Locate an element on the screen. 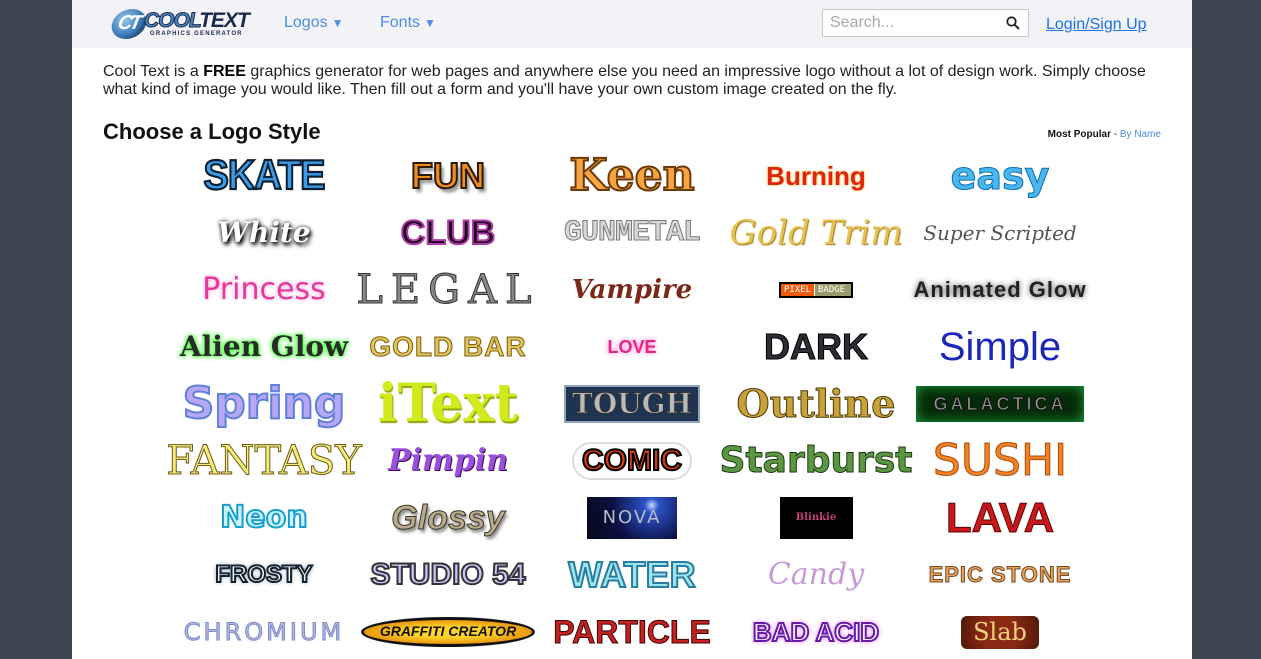 The height and width of the screenshot is (659, 1261). logo-style-comic: COMIC is located at coordinates (632, 461).